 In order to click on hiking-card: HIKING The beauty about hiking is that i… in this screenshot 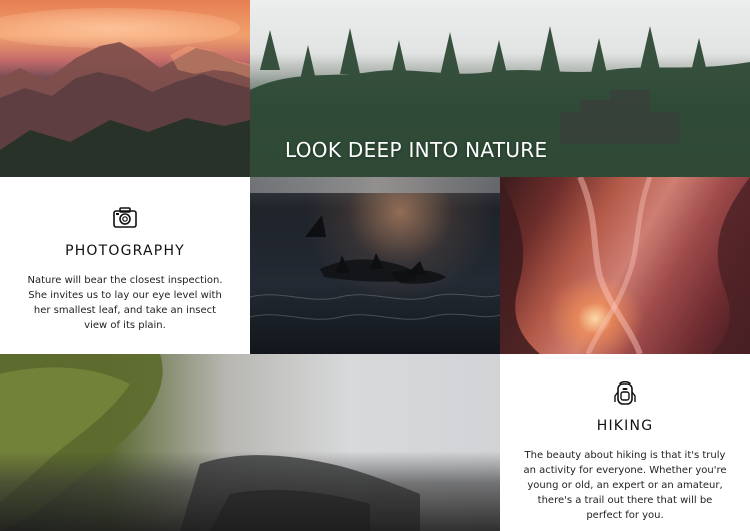, I will do `click(625, 442)`.